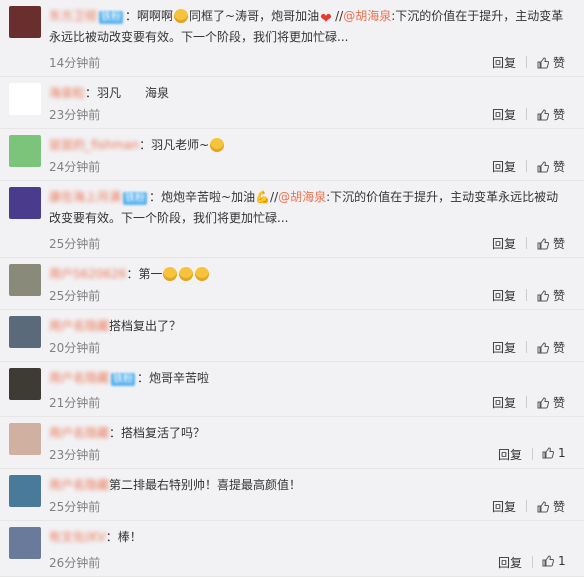 The height and width of the screenshot is (577, 584). Describe the element at coordinates (75, 455) in the screenshot. I see `timestamp: 23分钟前` at that location.